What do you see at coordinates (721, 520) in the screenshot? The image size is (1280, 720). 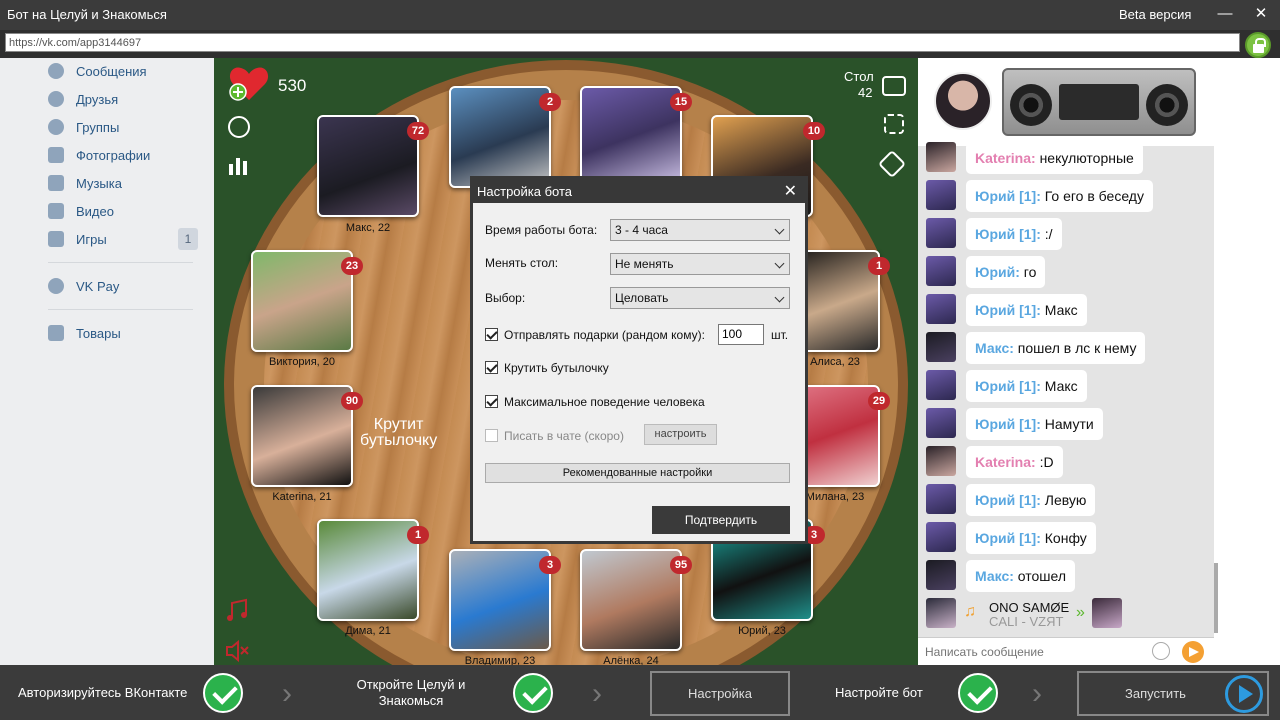 I see `confirm-button: Подтвердить` at bounding box center [721, 520].